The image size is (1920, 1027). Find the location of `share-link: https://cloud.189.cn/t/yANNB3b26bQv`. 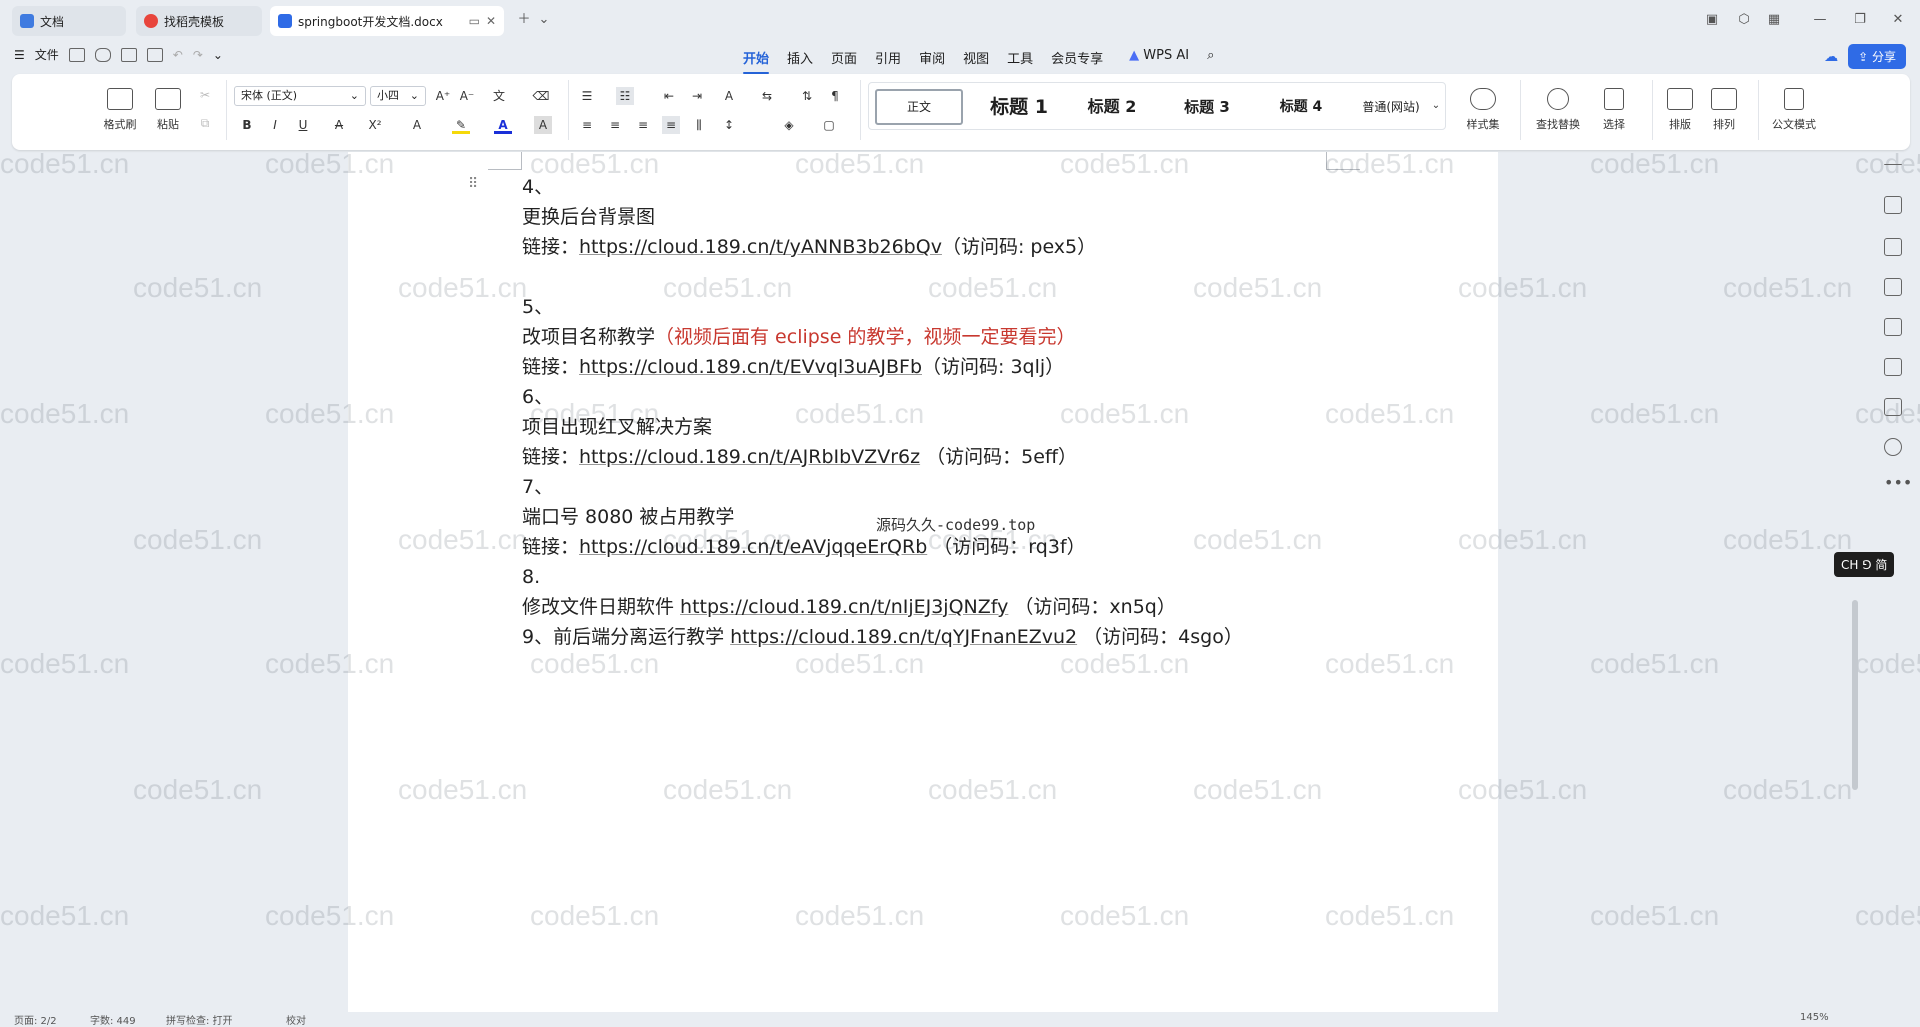

share-link: https://cloud.189.cn/t/yANNB3b26bQv is located at coordinates (760, 247).